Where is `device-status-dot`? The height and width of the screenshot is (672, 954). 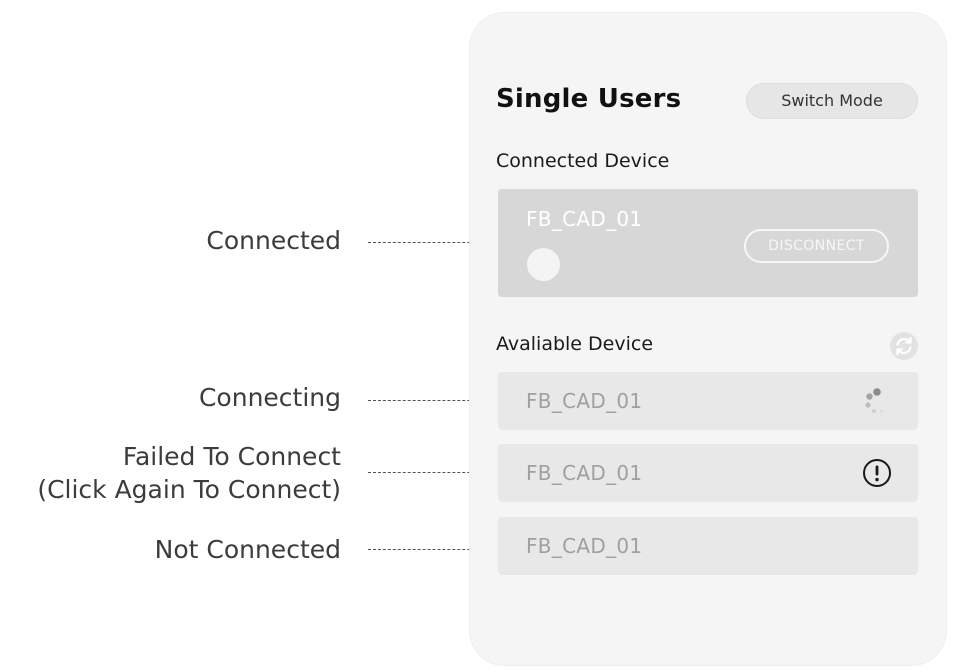
device-status-dot is located at coordinates (543, 264).